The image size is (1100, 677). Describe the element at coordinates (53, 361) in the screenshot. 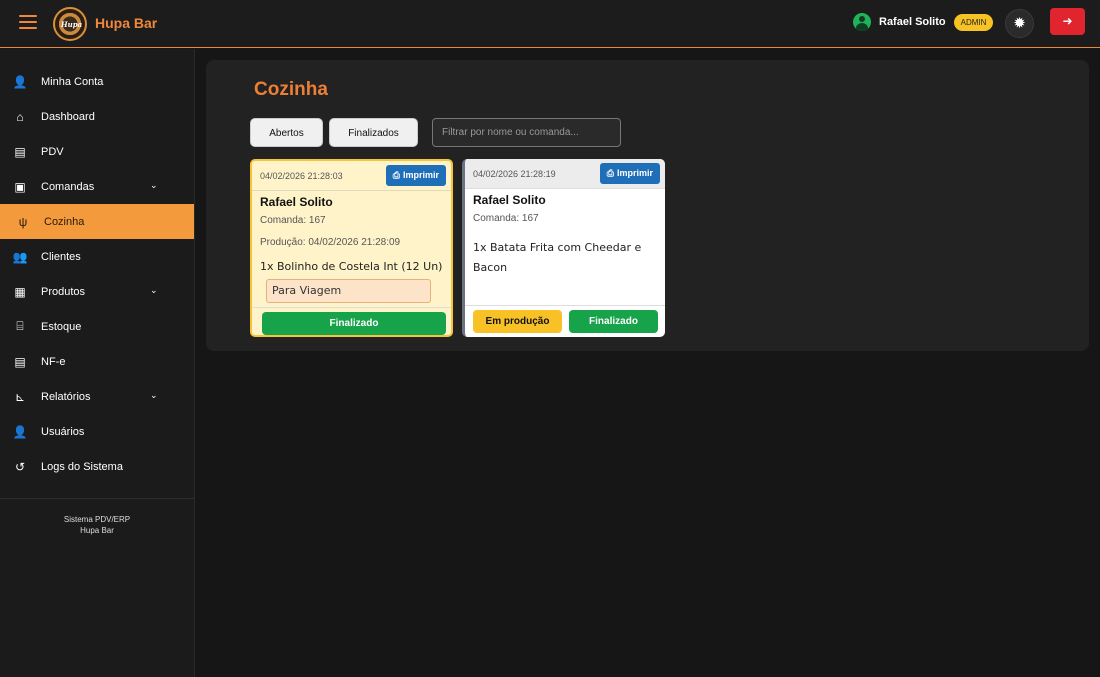

I see `sidebar-item-label: NF-e` at that location.